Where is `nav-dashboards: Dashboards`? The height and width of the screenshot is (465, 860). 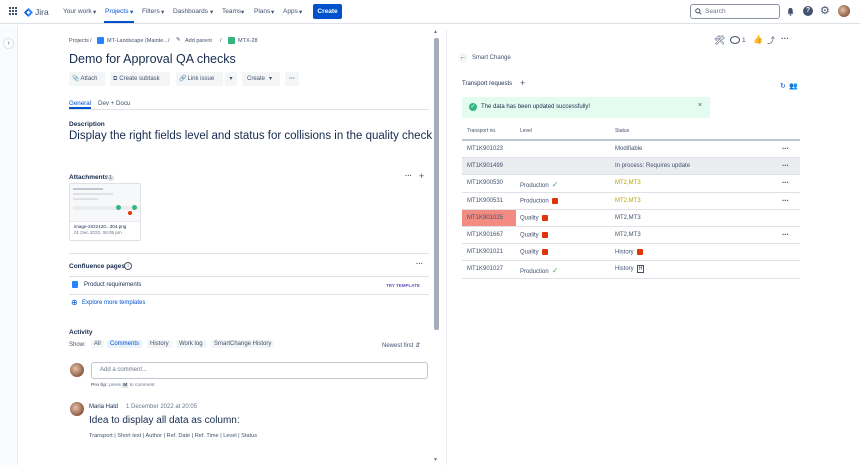
nav-dashboards: Dashboards is located at coordinates (190, 11).